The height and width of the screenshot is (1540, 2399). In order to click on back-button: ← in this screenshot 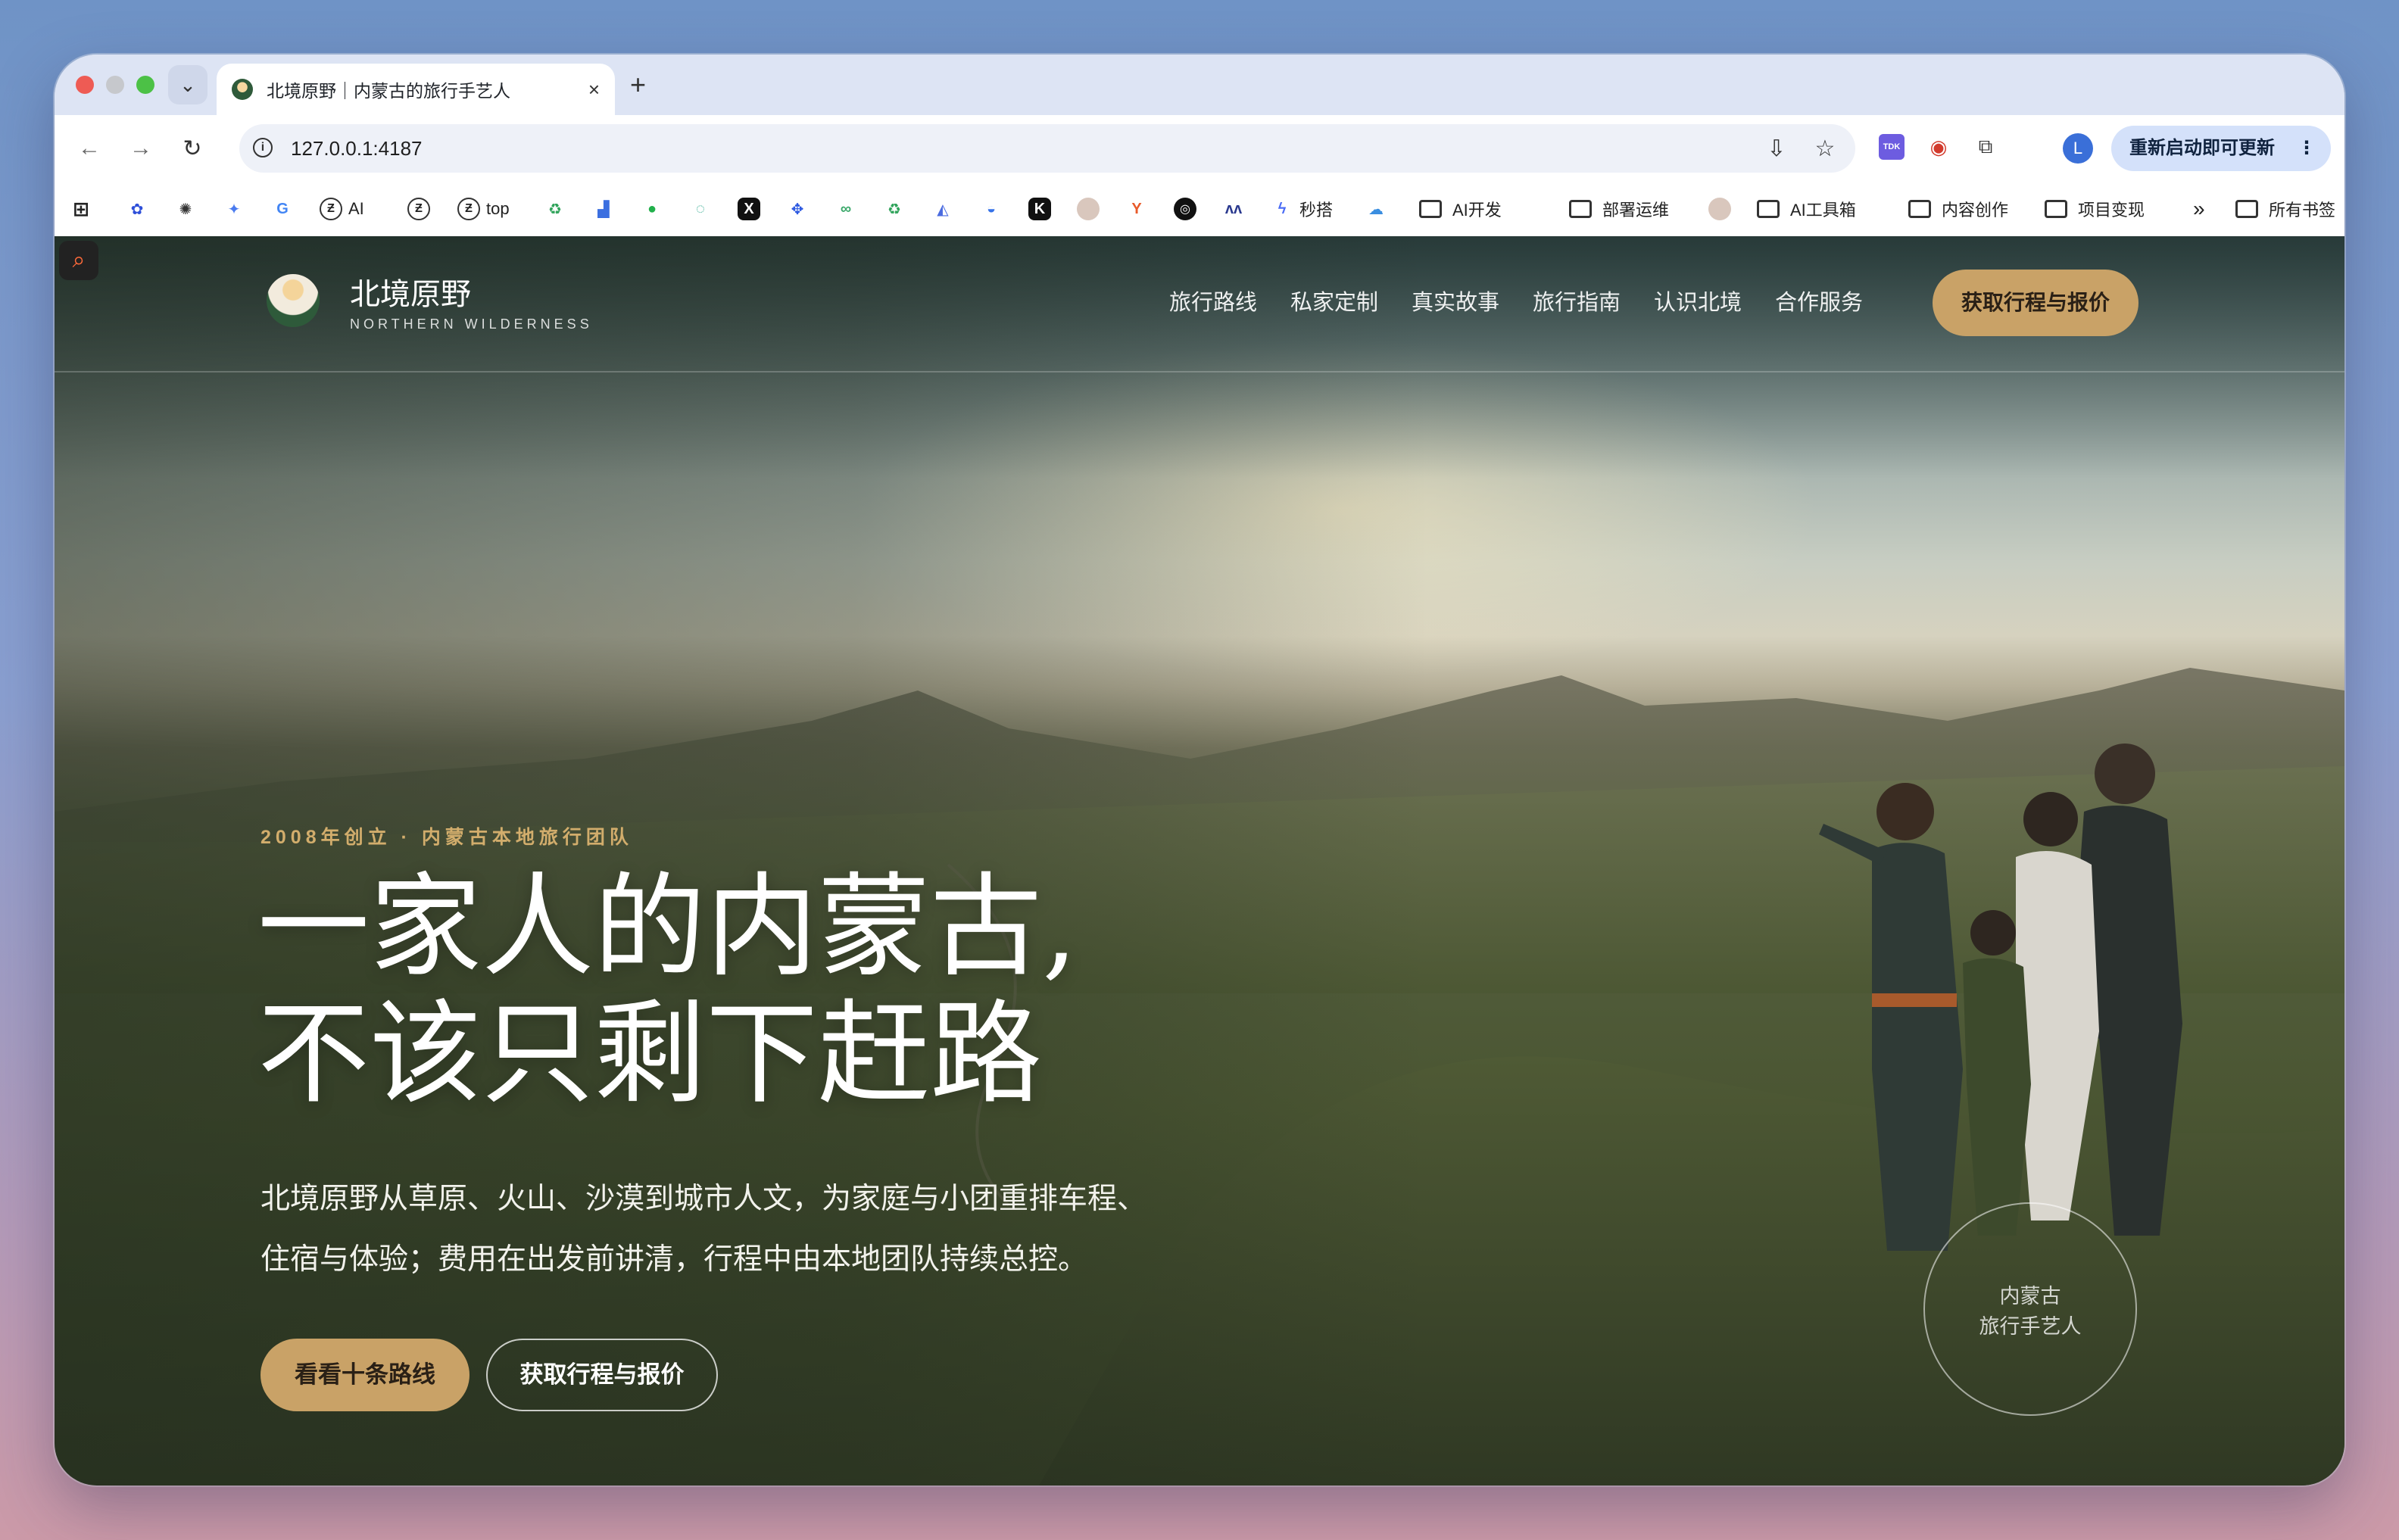, I will do `click(89, 149)`.